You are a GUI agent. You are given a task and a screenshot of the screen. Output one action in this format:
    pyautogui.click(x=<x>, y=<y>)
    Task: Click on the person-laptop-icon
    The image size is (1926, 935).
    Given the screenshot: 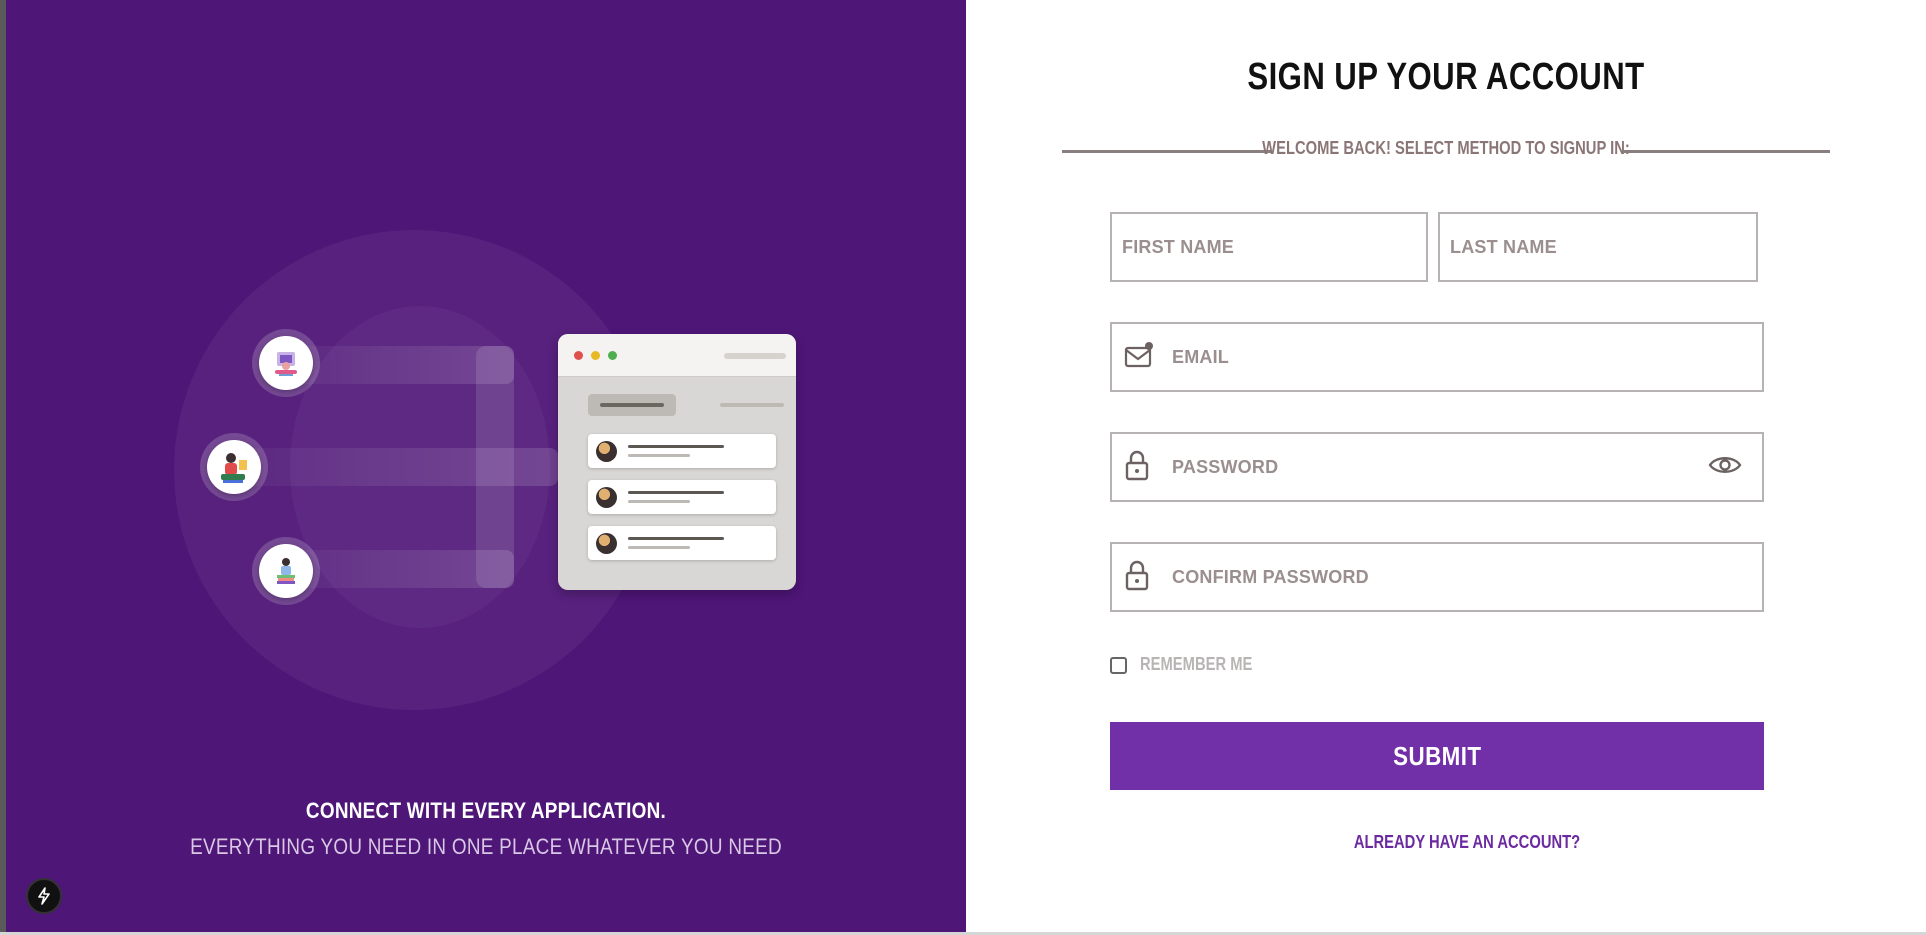 What is the action you would take?
    pyautogui.click(x=286, y=363)
    